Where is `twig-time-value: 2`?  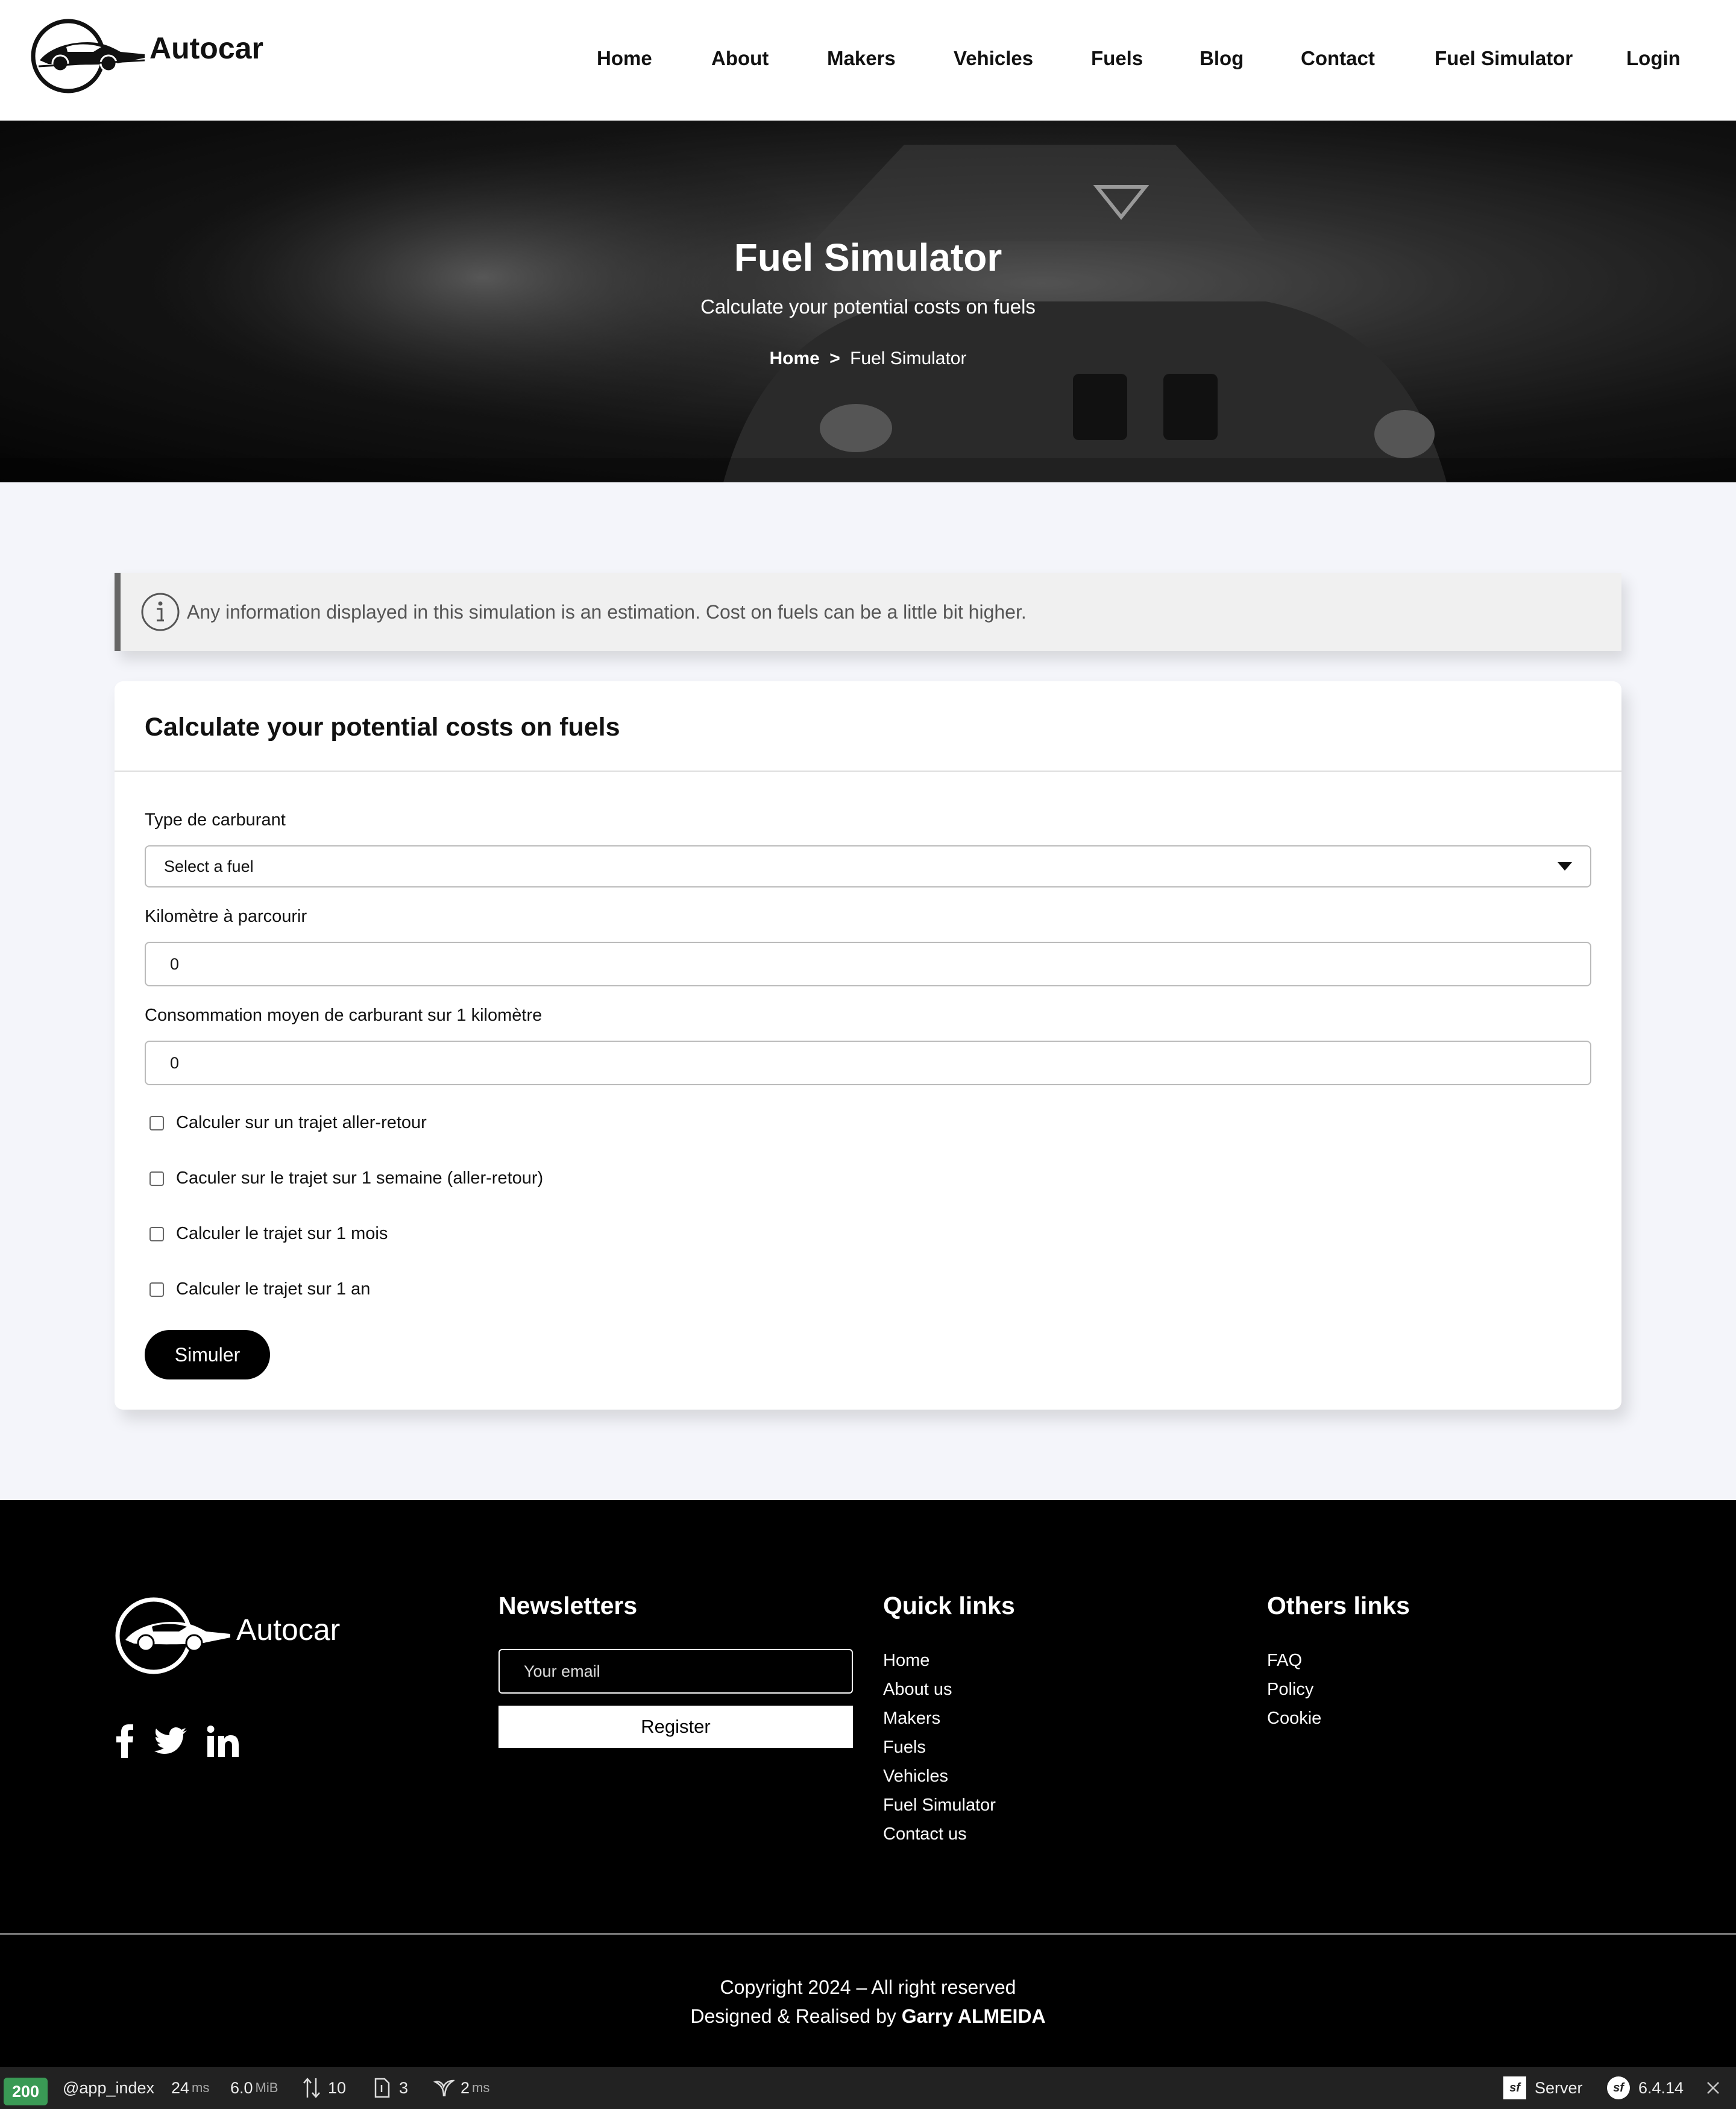
twig-time-value: 2 is located at coordinates (465, 2087).